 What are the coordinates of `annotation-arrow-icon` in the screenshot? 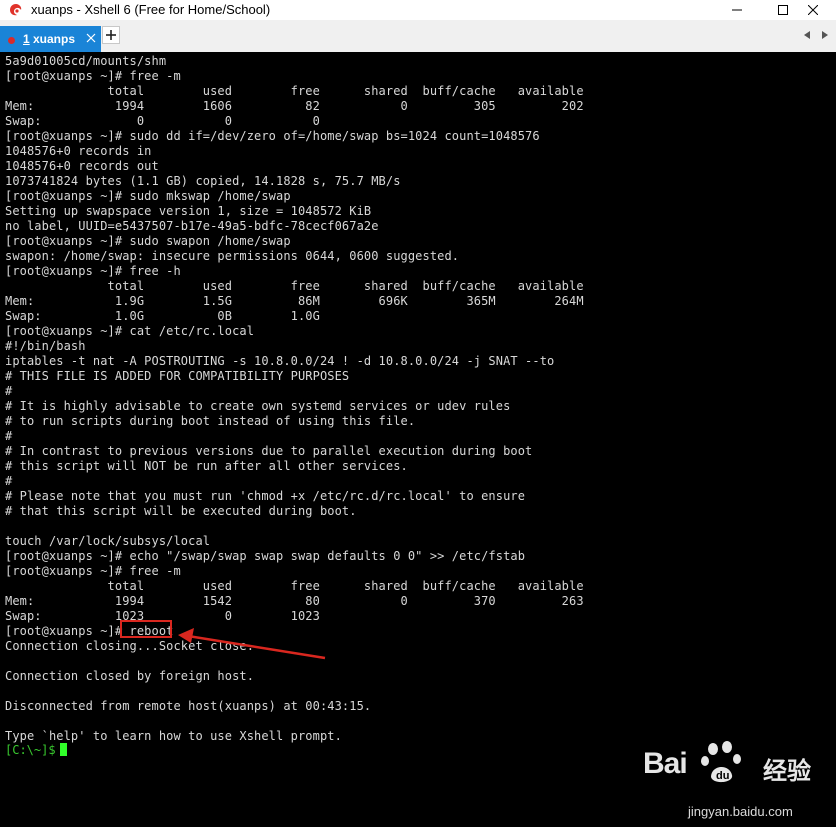 It's located at (252, 644).